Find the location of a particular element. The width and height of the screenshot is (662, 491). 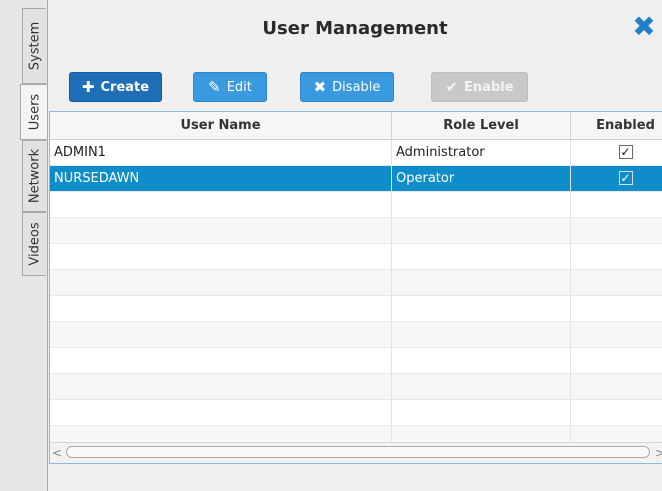

tab-videos-label: Videos is located at coordinates (34, 244).